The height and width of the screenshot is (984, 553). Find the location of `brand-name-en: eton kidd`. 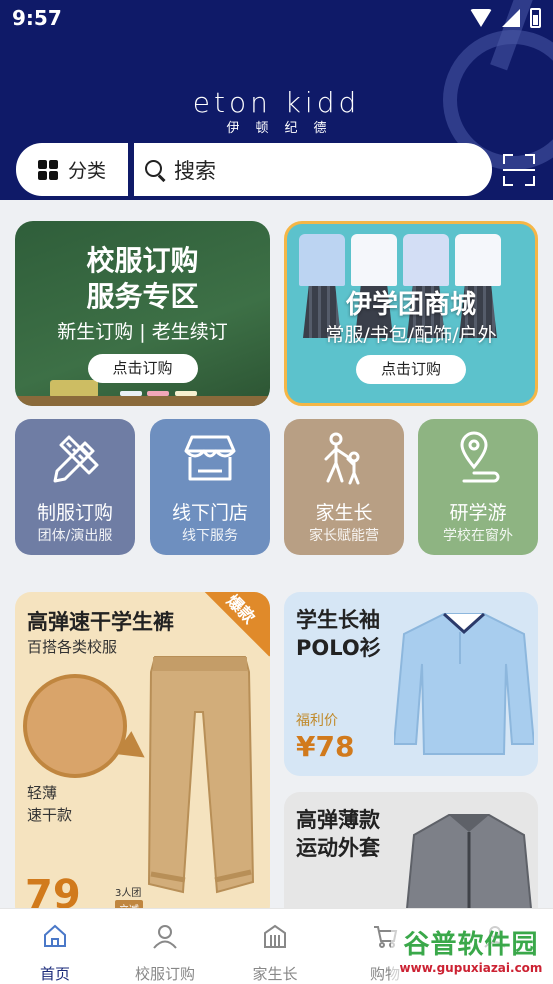

brand-name-en: eton kidd is located at coordinates (276, 102).